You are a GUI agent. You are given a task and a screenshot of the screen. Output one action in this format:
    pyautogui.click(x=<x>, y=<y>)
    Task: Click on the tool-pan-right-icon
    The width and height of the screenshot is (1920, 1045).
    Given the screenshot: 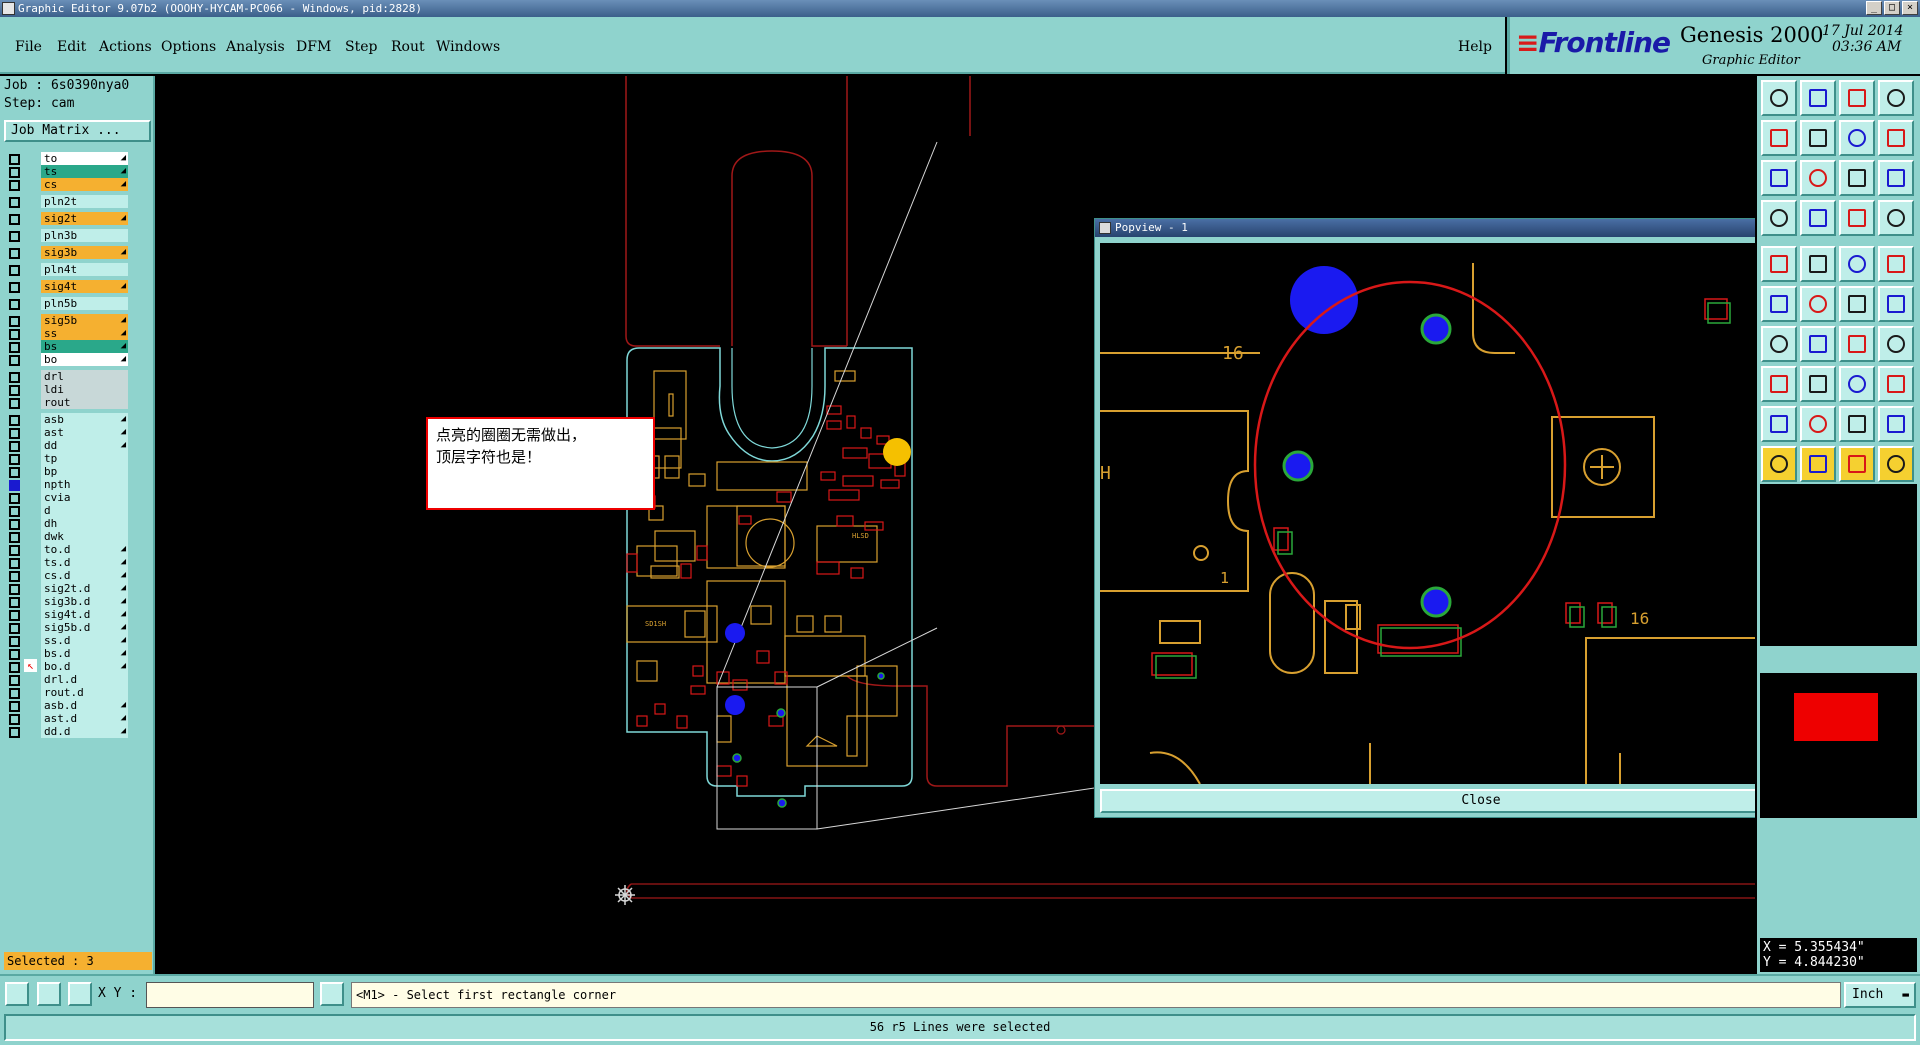 What is the action you would take?
    pyautogui.click(x=1818, y=138)
    